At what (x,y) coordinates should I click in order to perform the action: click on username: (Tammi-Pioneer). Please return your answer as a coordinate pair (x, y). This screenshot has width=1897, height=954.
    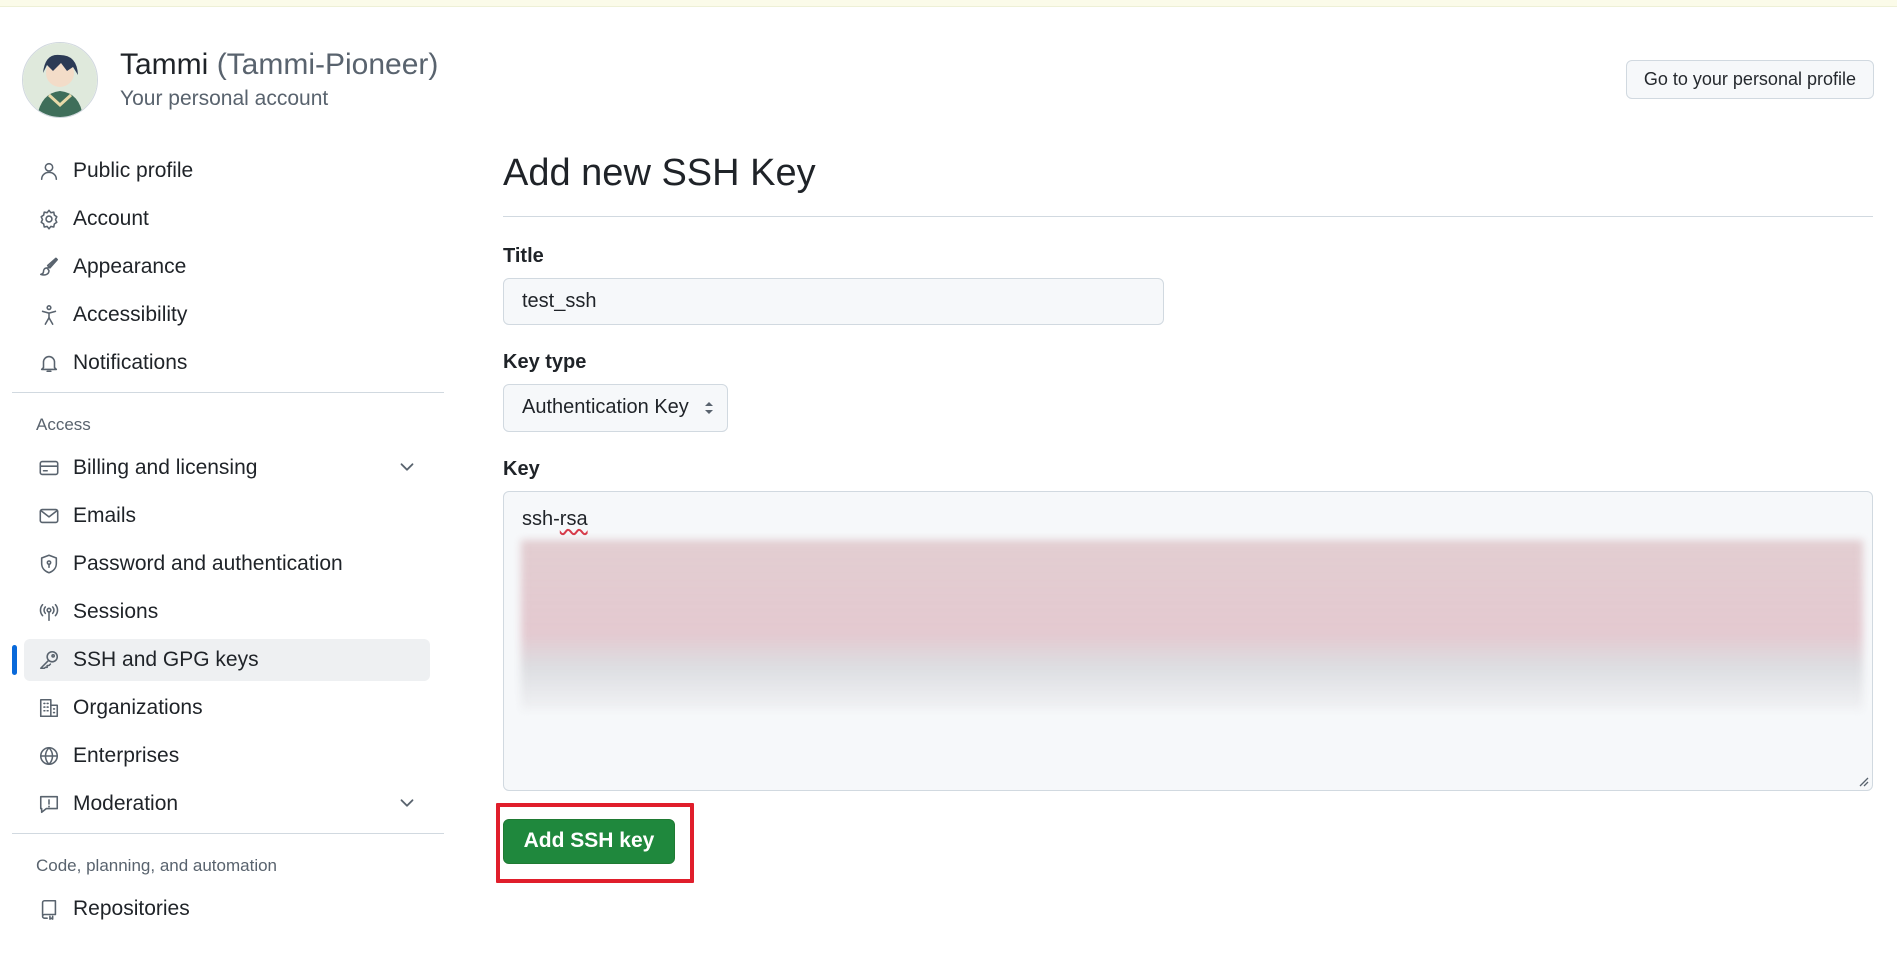
    Looking at the image, I should click on (327, 64).